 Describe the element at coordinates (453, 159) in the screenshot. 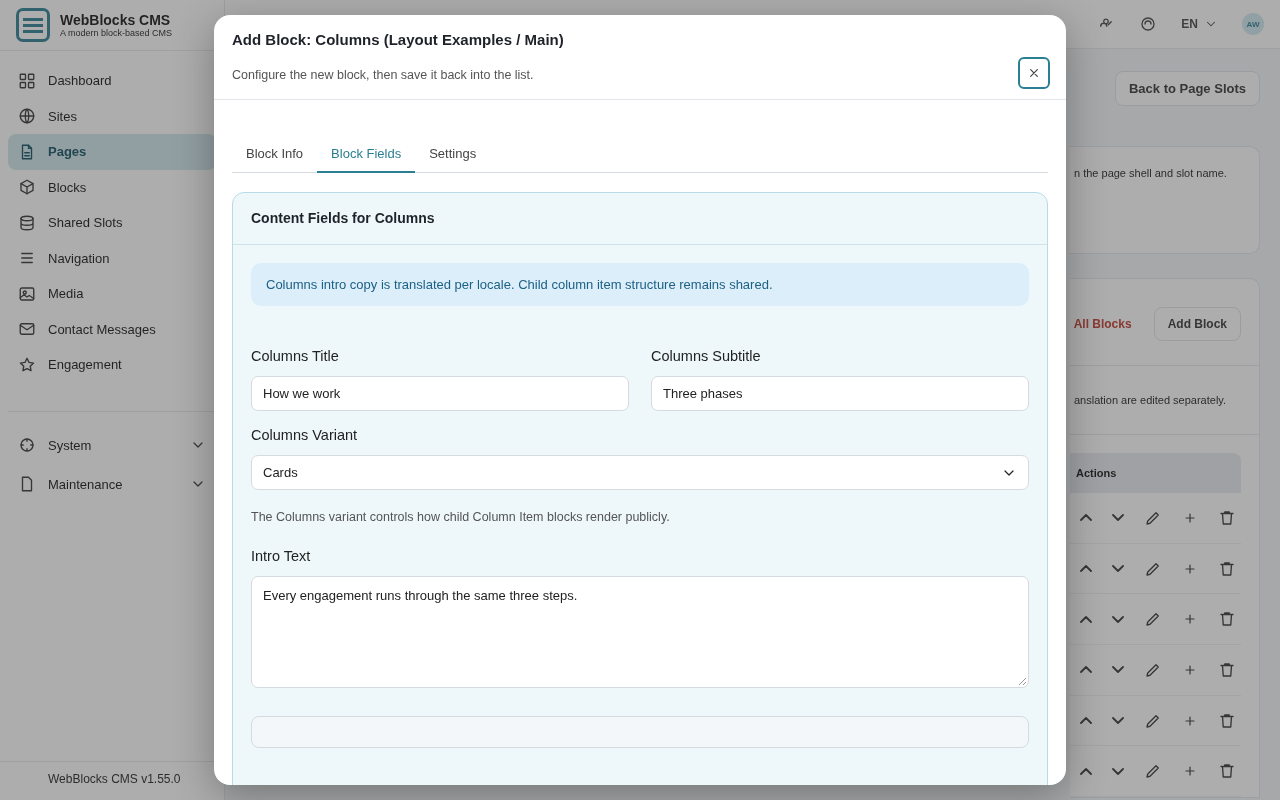

I see `tab: Settings` at that location.